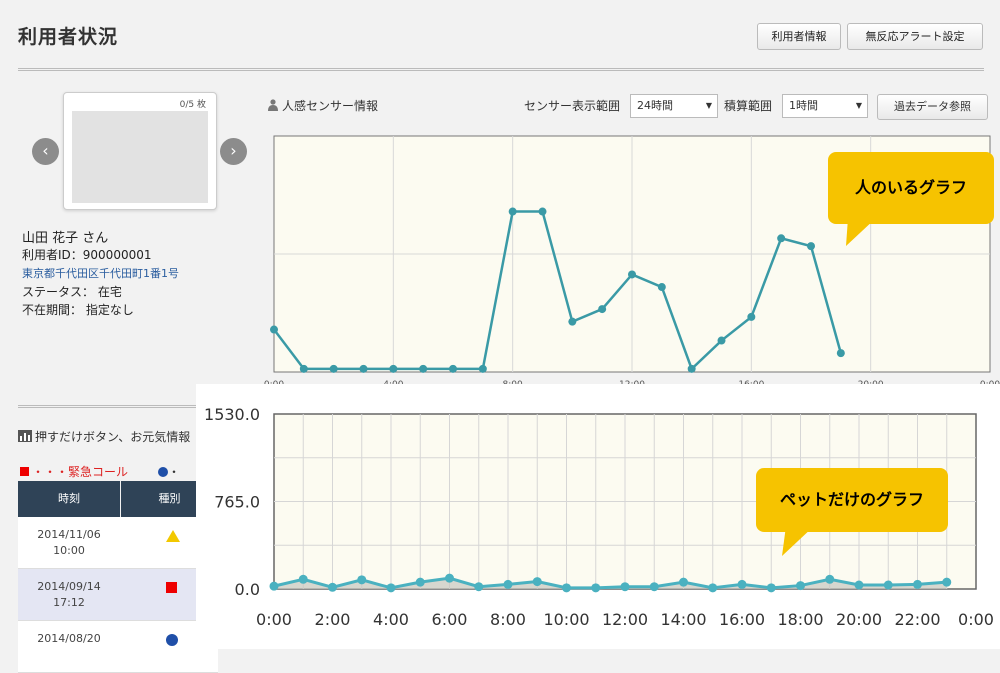 The height and width of the screenshot is (673, 1000). I want to click on photo-placeholder, so click(140, 157).